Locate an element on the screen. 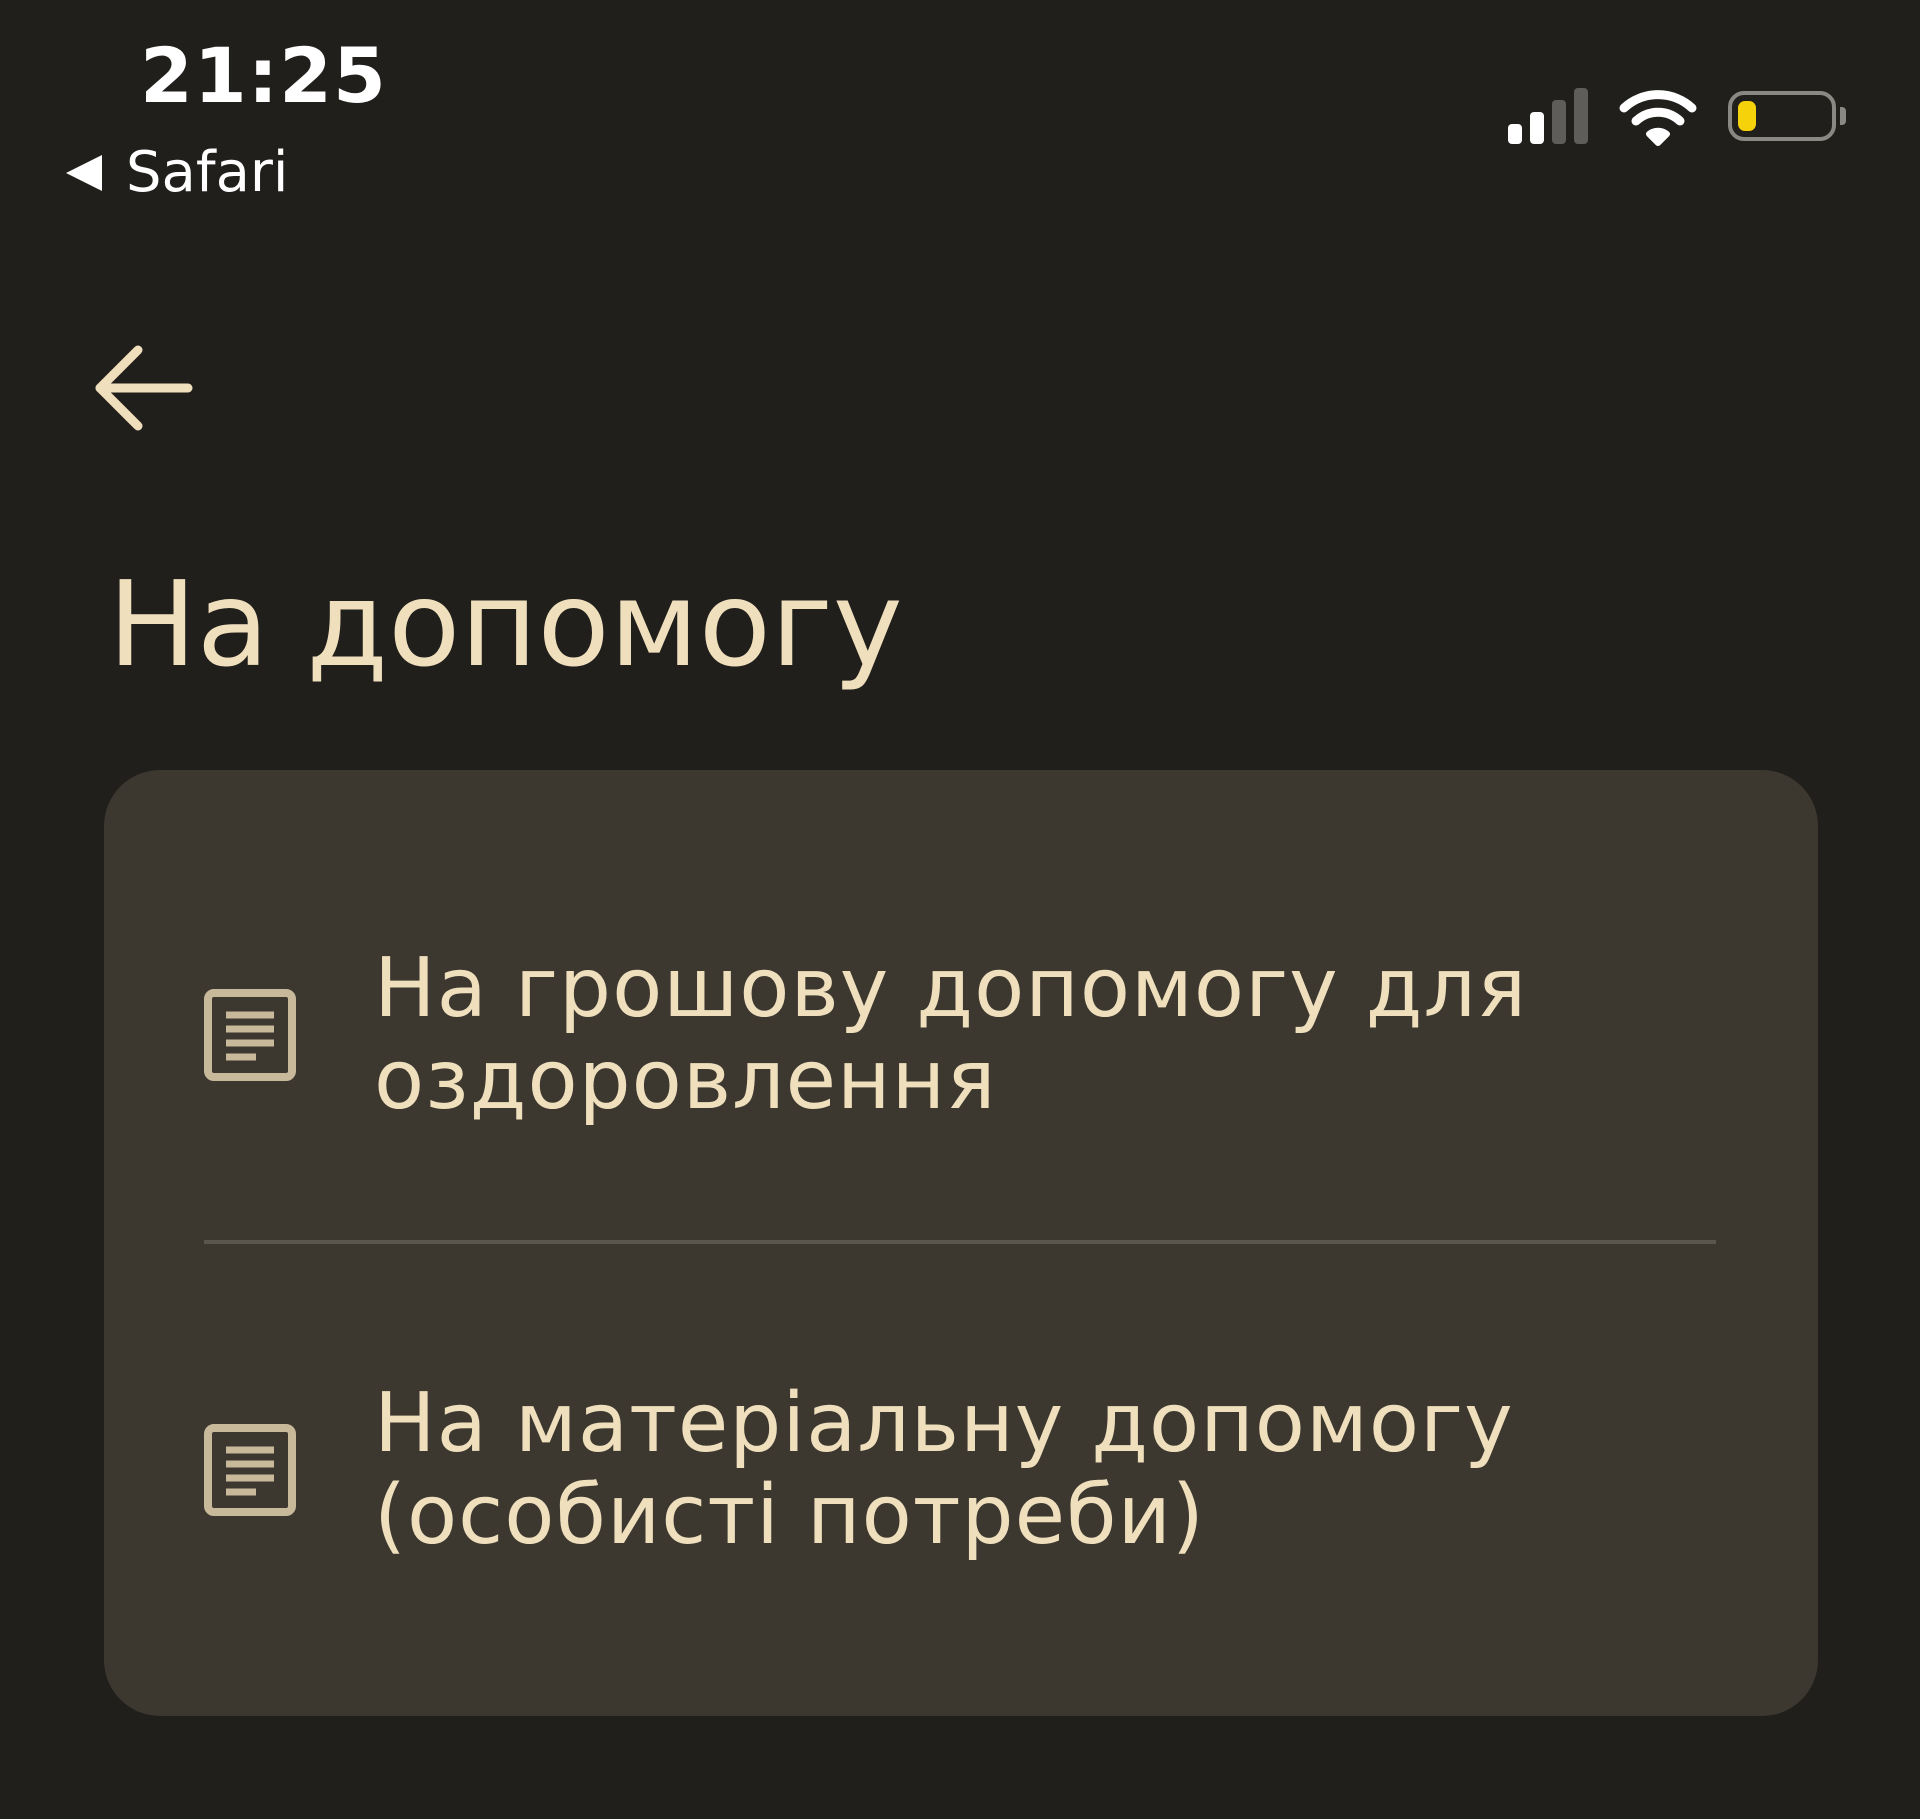 This screenshot has height=1819, width=1920. back-to-safari-button: Safari is located at coordinates (177, 173).